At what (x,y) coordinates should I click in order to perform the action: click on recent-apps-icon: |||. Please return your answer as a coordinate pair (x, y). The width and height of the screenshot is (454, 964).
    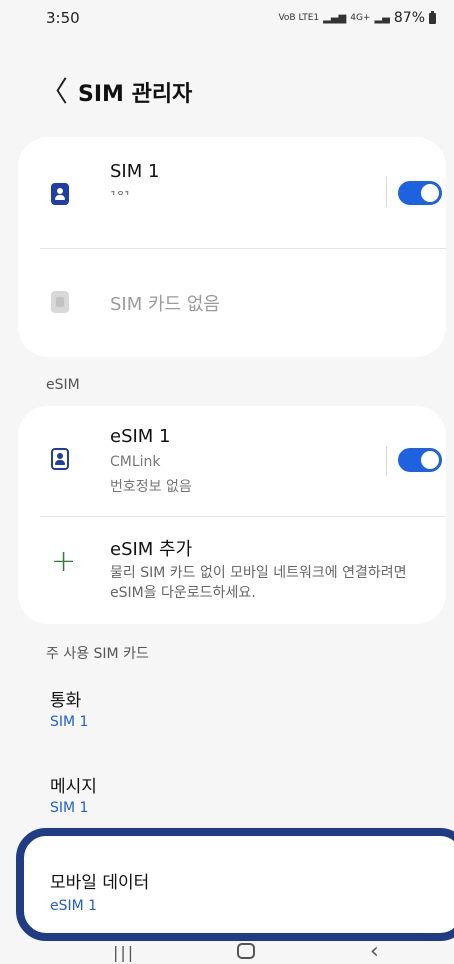
    Looking at the image, I should click on (124, 952).